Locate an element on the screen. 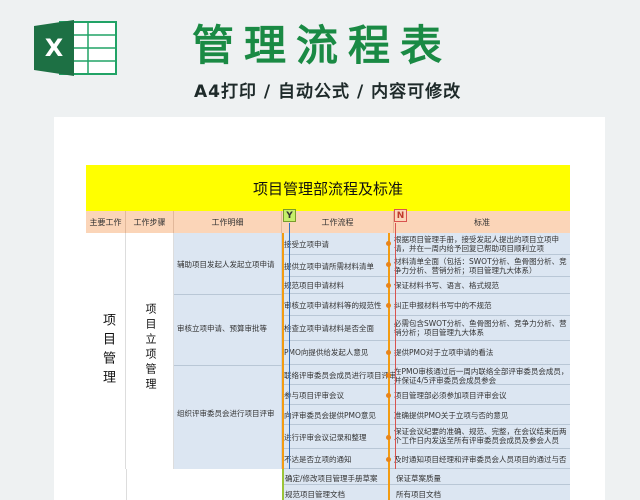 The width and height of the screenshot is (640, 500). main-work-cell: 项目管理 is located at coordinates (106, 351).